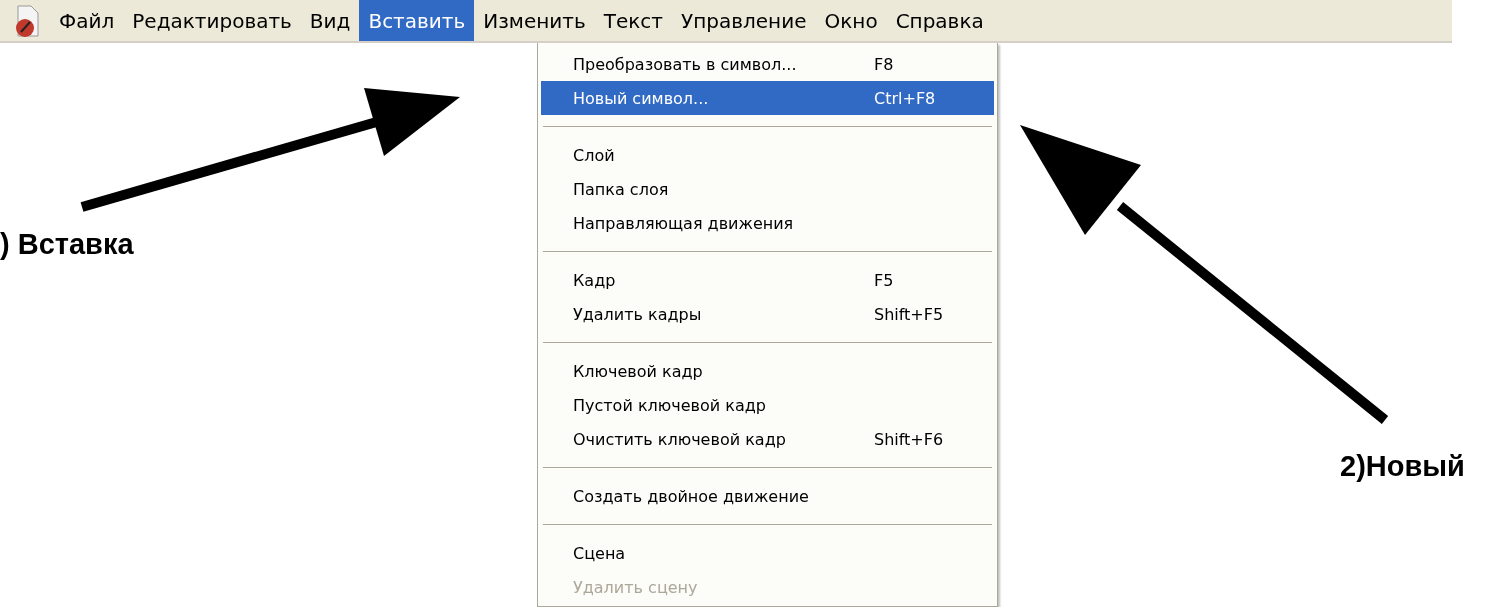 This screenshot has height=607, width=1491. I want to click on menu-item: Новый символ... Ctrl+F8, so click(767, 98).